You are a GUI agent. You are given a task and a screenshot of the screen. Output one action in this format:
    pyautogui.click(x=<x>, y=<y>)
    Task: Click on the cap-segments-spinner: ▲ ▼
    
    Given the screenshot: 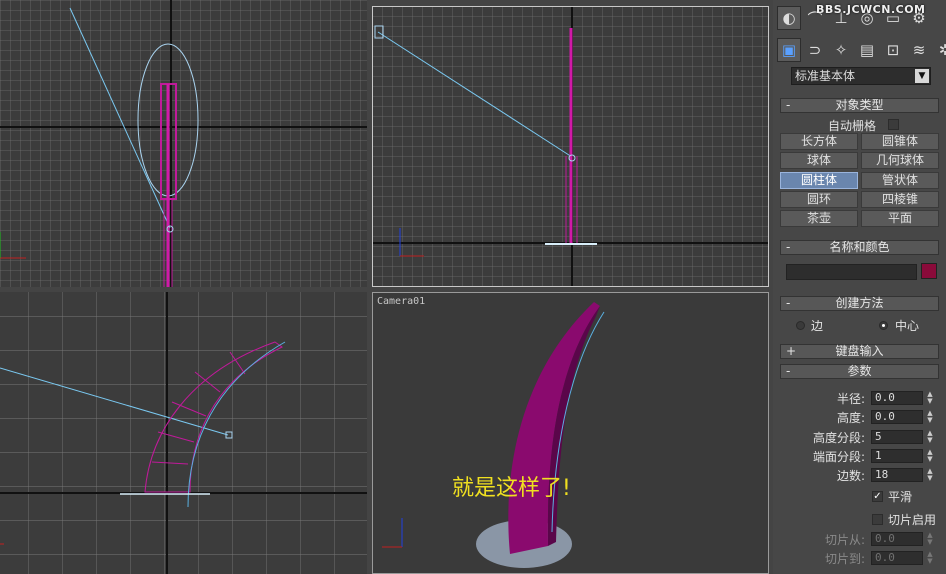 What is the action you would take?
    pyautogui.click(x=930, y=456)
    